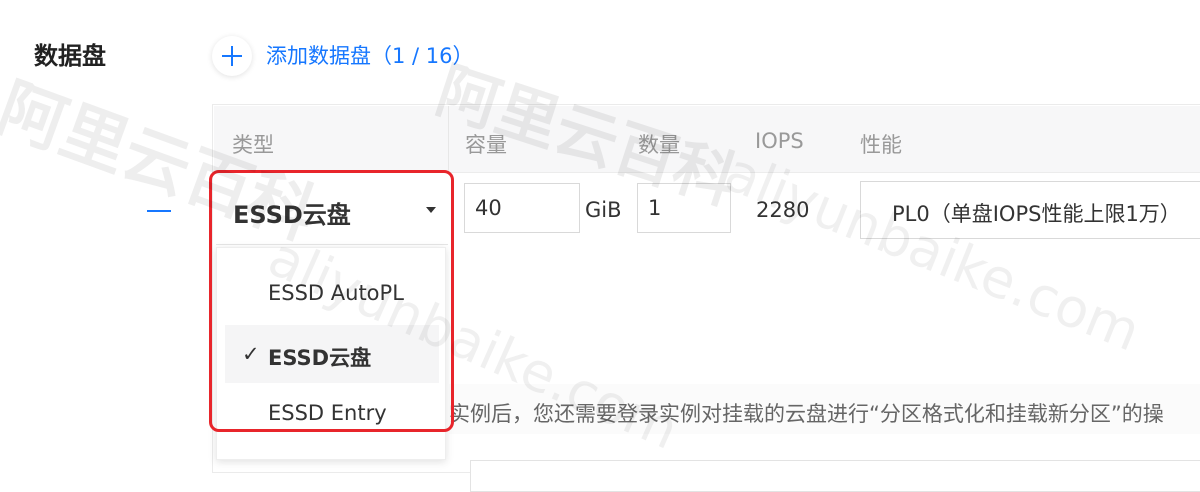 The image size is (1200, 492). I want to click on performance-select: PL0（单盘IOPS性能上限1万）, so click(1030, 210).